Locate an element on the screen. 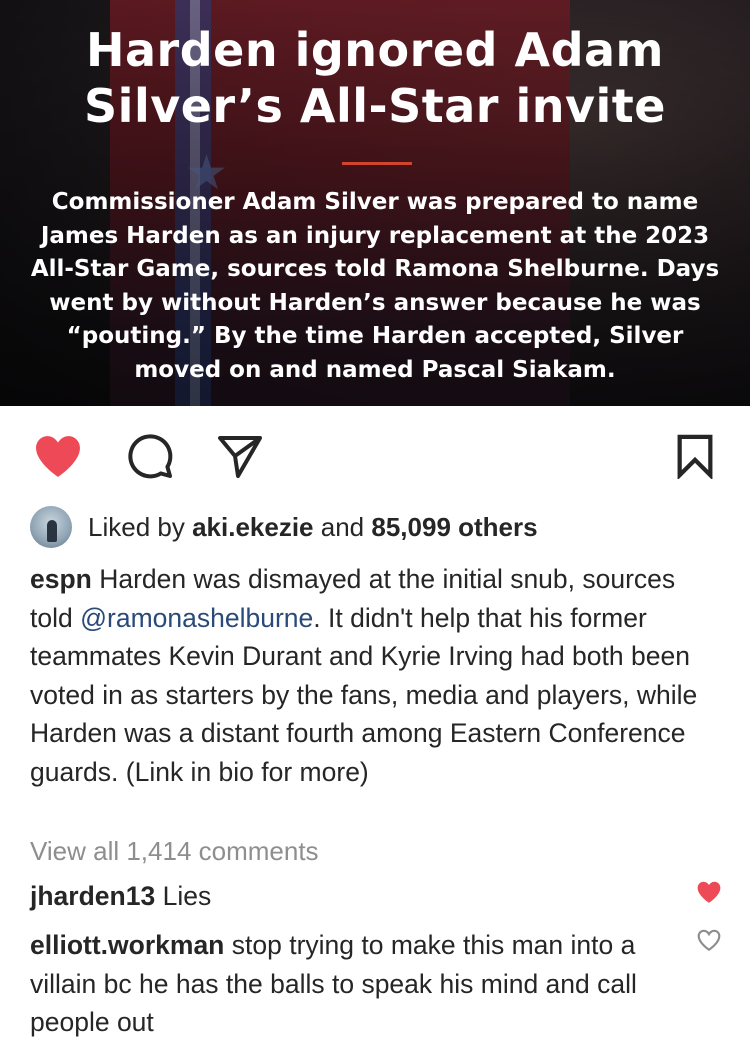  share-button is located at coordinates (240, 456).